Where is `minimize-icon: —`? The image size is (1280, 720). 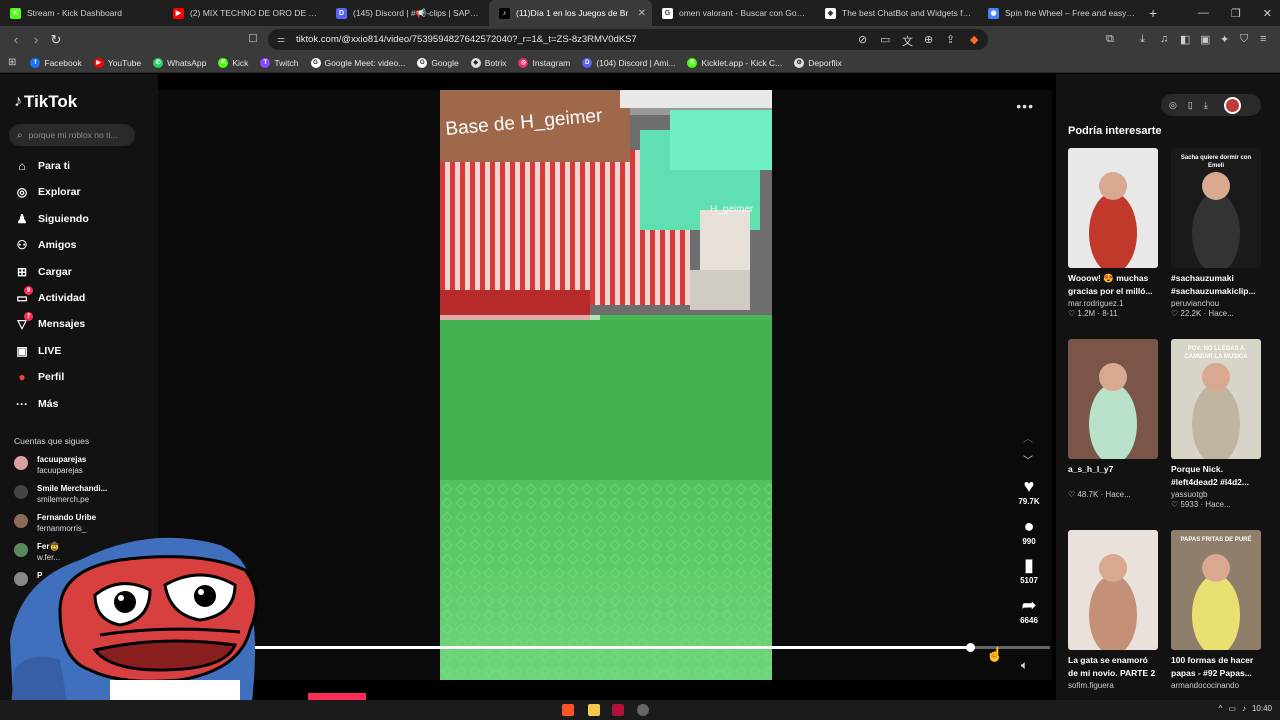 minimize-icon: — is located at coordinates (1203, 13).